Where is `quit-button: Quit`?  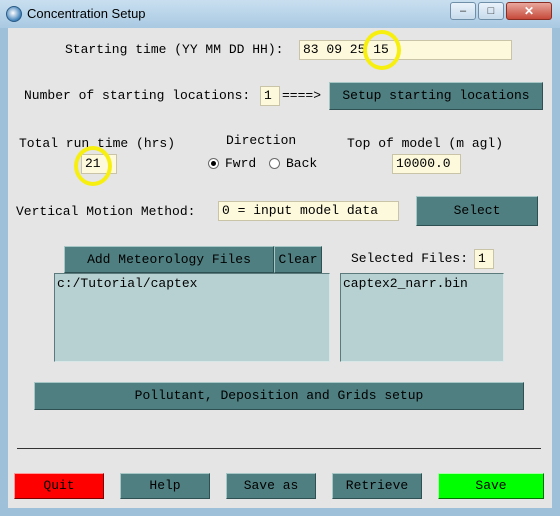 quit-button: Quit is located at coordinates (59, 486).